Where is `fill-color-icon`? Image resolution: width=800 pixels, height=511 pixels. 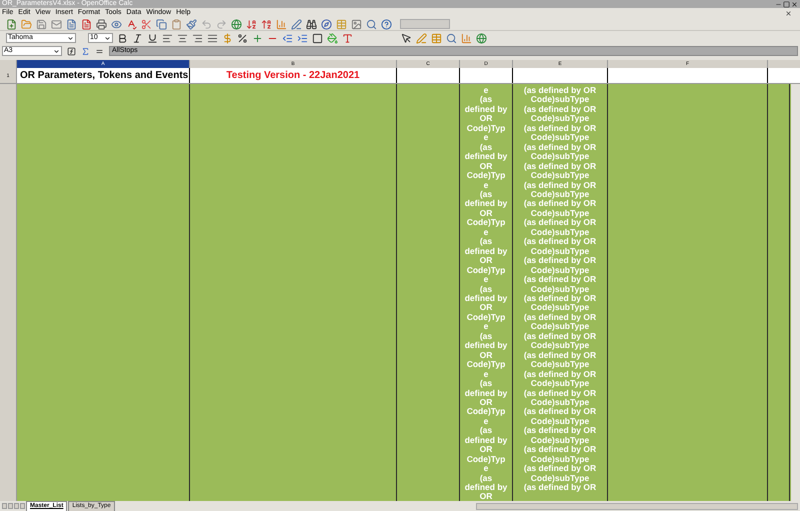
fill-color-icon is located at coordinates (332, 38).